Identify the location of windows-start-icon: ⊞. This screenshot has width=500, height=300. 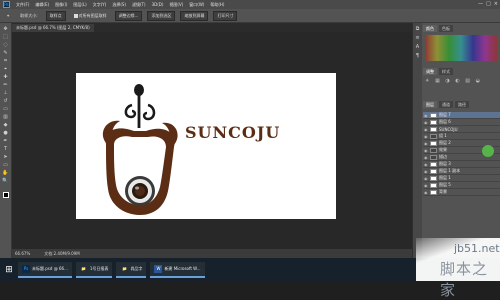
(9, 270).